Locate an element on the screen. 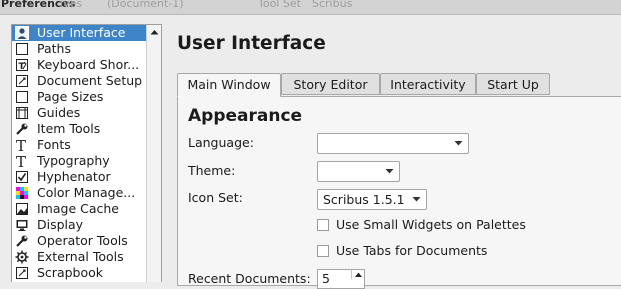  sidebar-item-label: Item Tools is located at coordinates (69, 128).